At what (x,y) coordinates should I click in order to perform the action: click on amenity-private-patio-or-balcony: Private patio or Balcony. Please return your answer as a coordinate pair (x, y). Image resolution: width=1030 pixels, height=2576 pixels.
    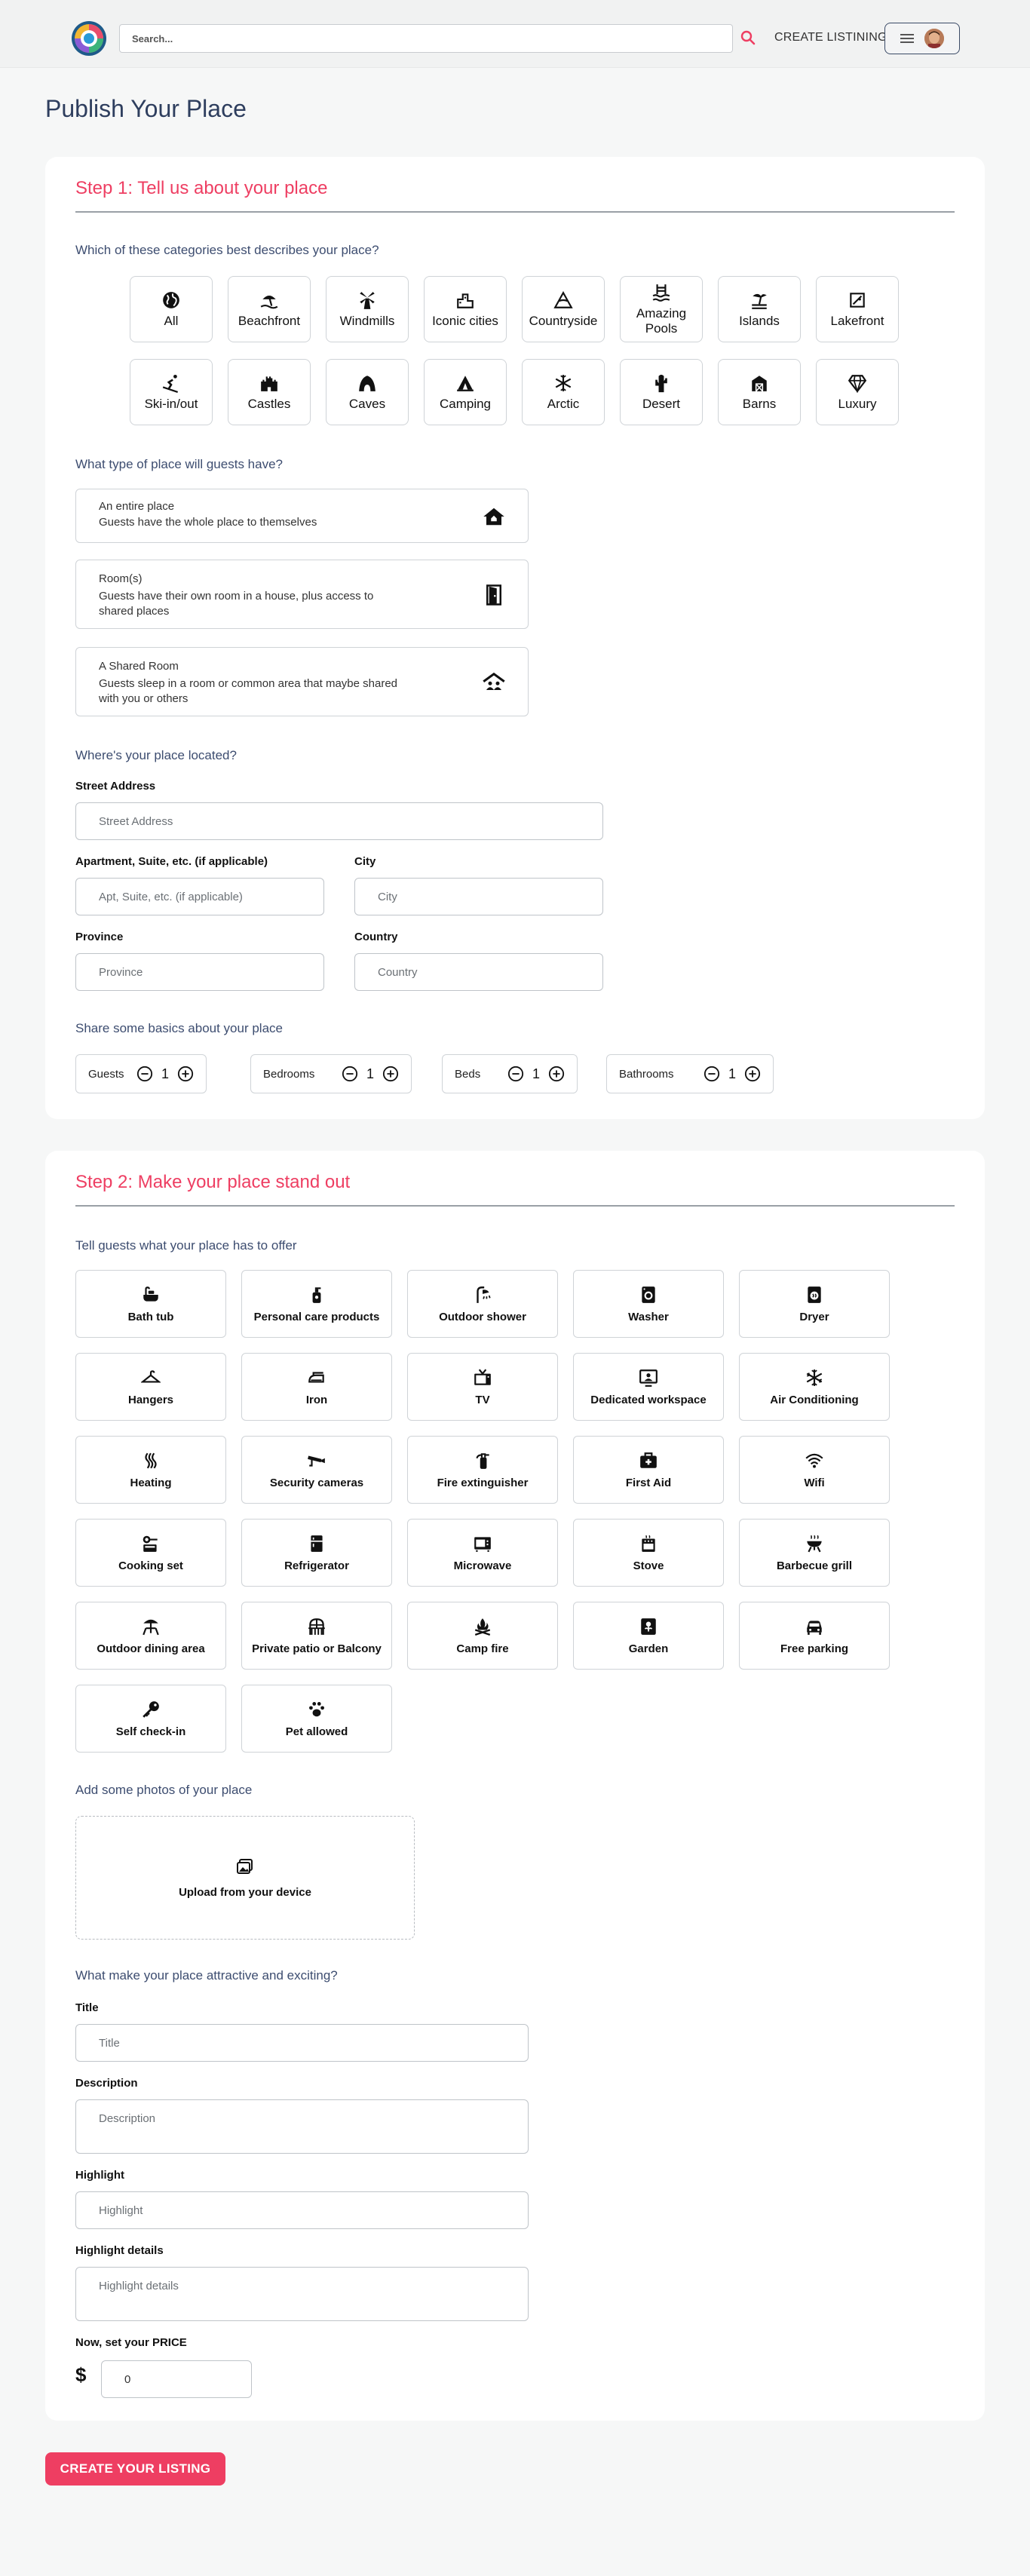
    Looking at the image, I should click on (316, 1636).